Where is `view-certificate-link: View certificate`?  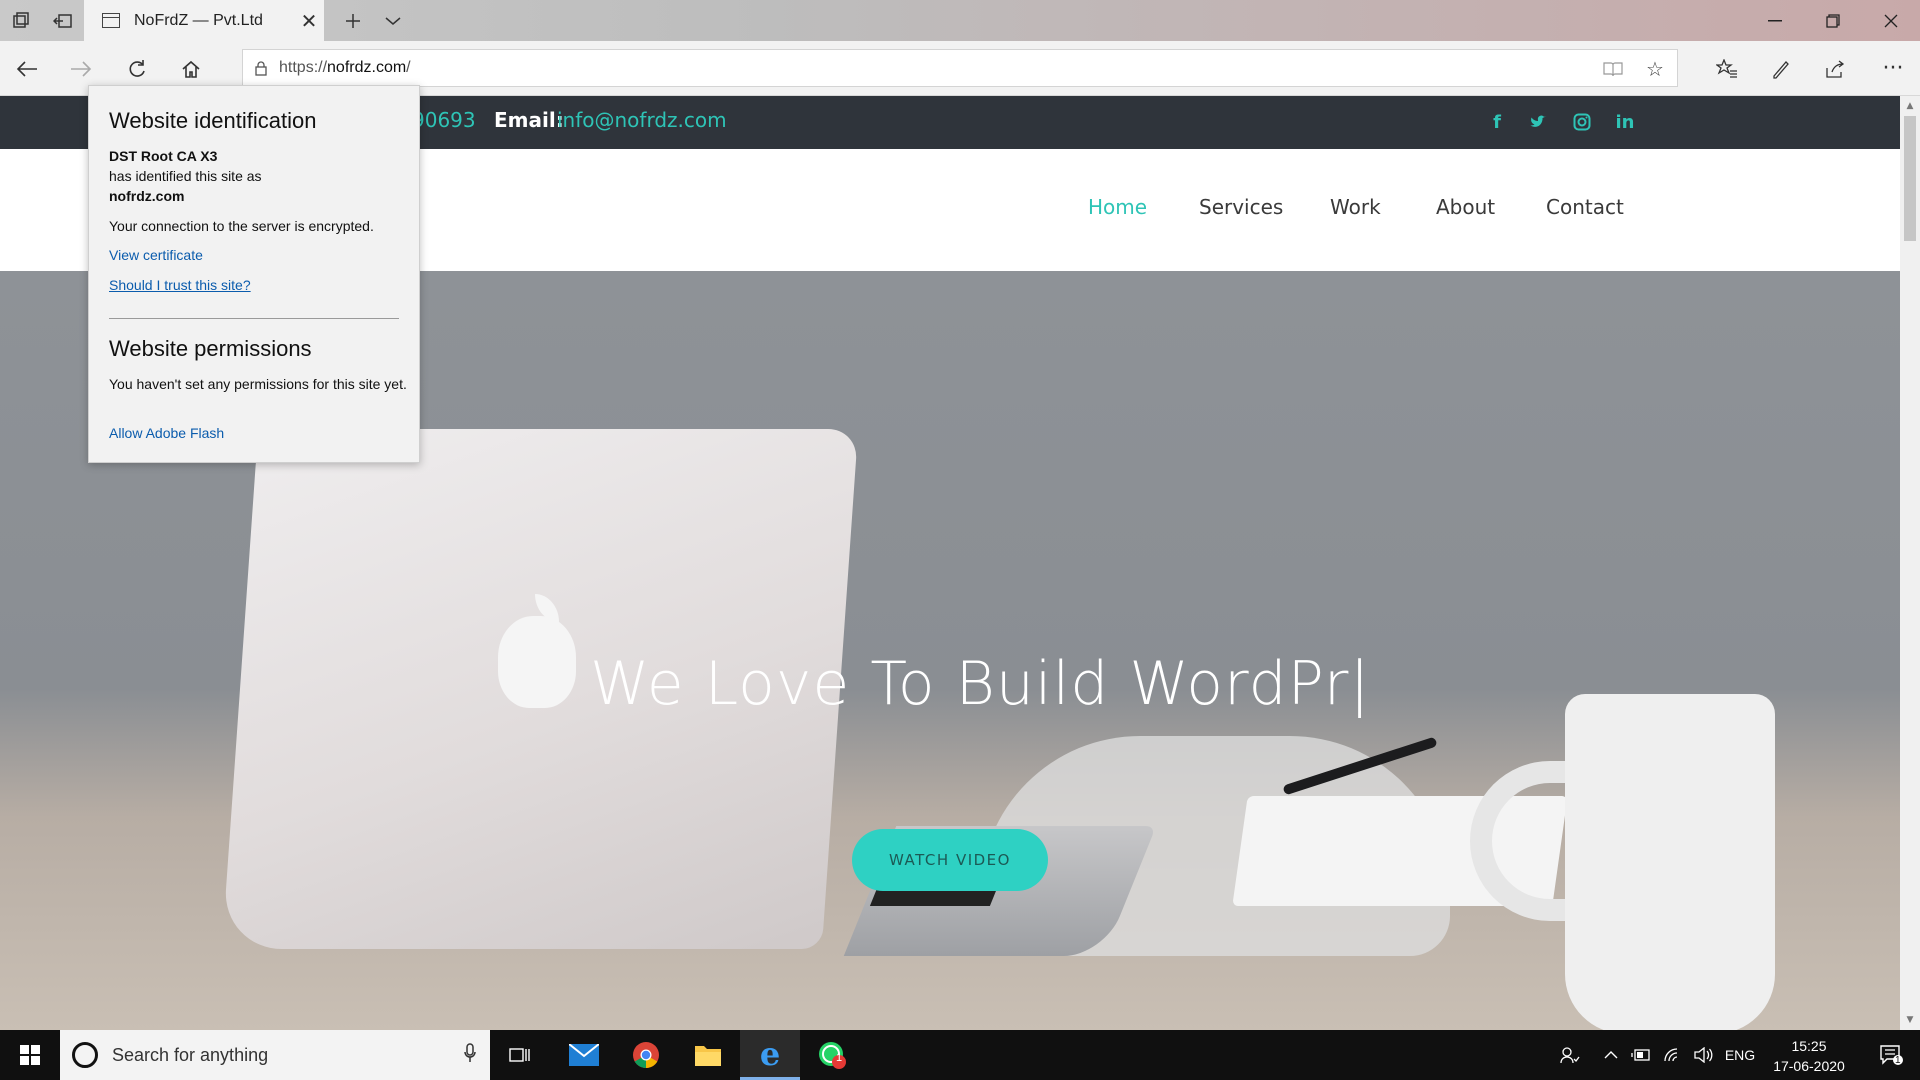
view-certificate-link: View certificate is located at coordinates (156, 255).